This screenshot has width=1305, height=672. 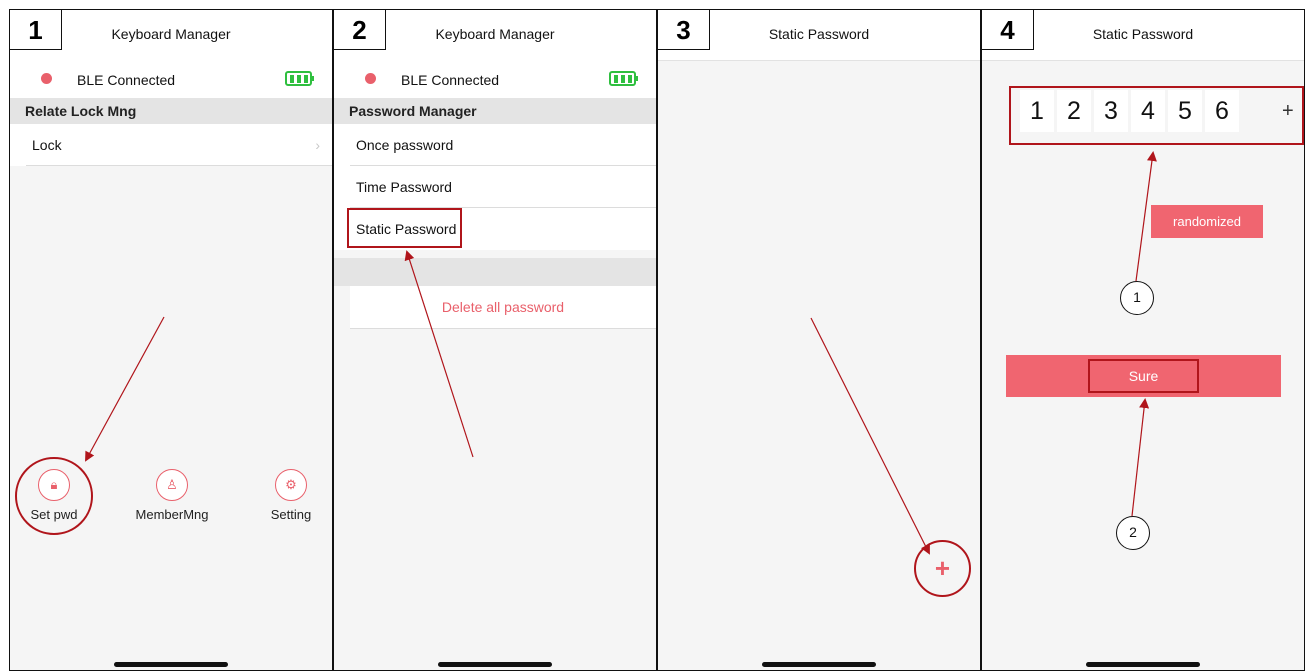 I want to click on step-number: 3, so click(x=684, y=30).